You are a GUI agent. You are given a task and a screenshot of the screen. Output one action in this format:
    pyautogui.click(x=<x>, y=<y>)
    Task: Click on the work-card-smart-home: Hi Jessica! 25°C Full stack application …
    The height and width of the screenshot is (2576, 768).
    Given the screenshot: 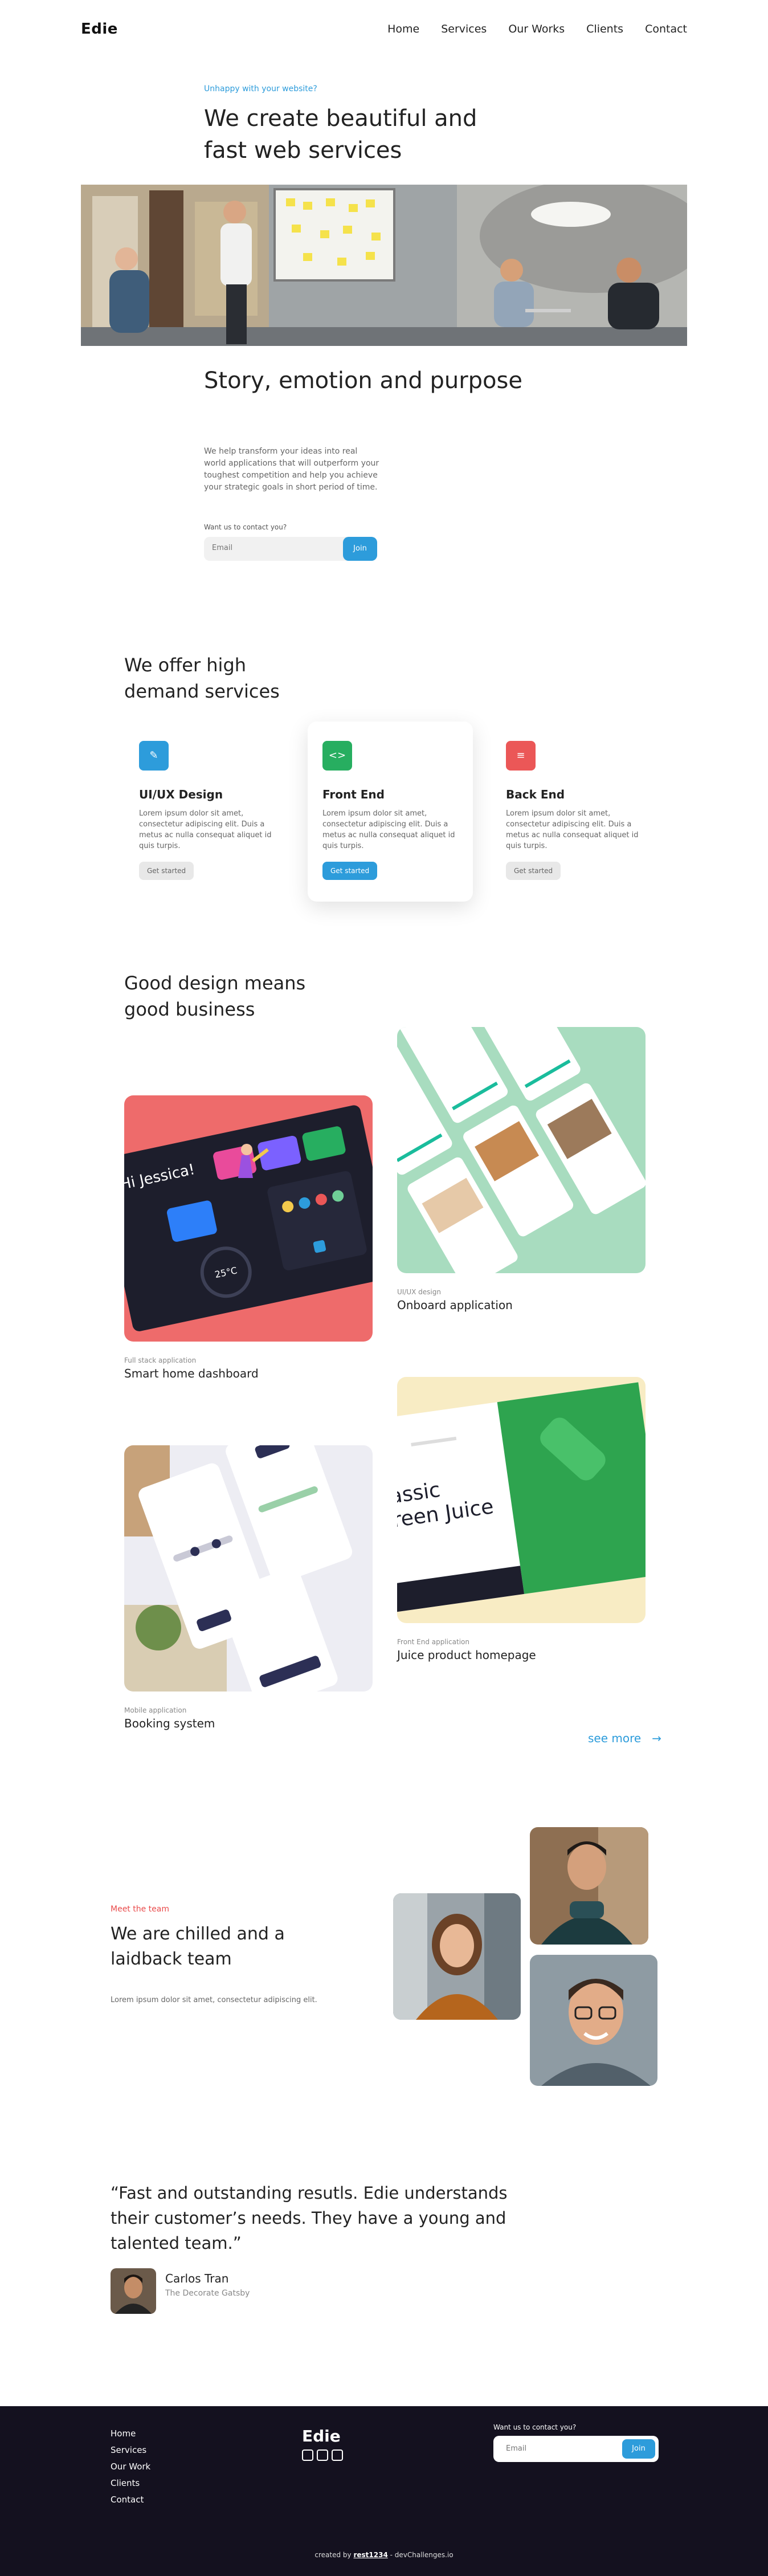 What is the action you would take?
    pyautogui.click(x=248, y=1237)
    